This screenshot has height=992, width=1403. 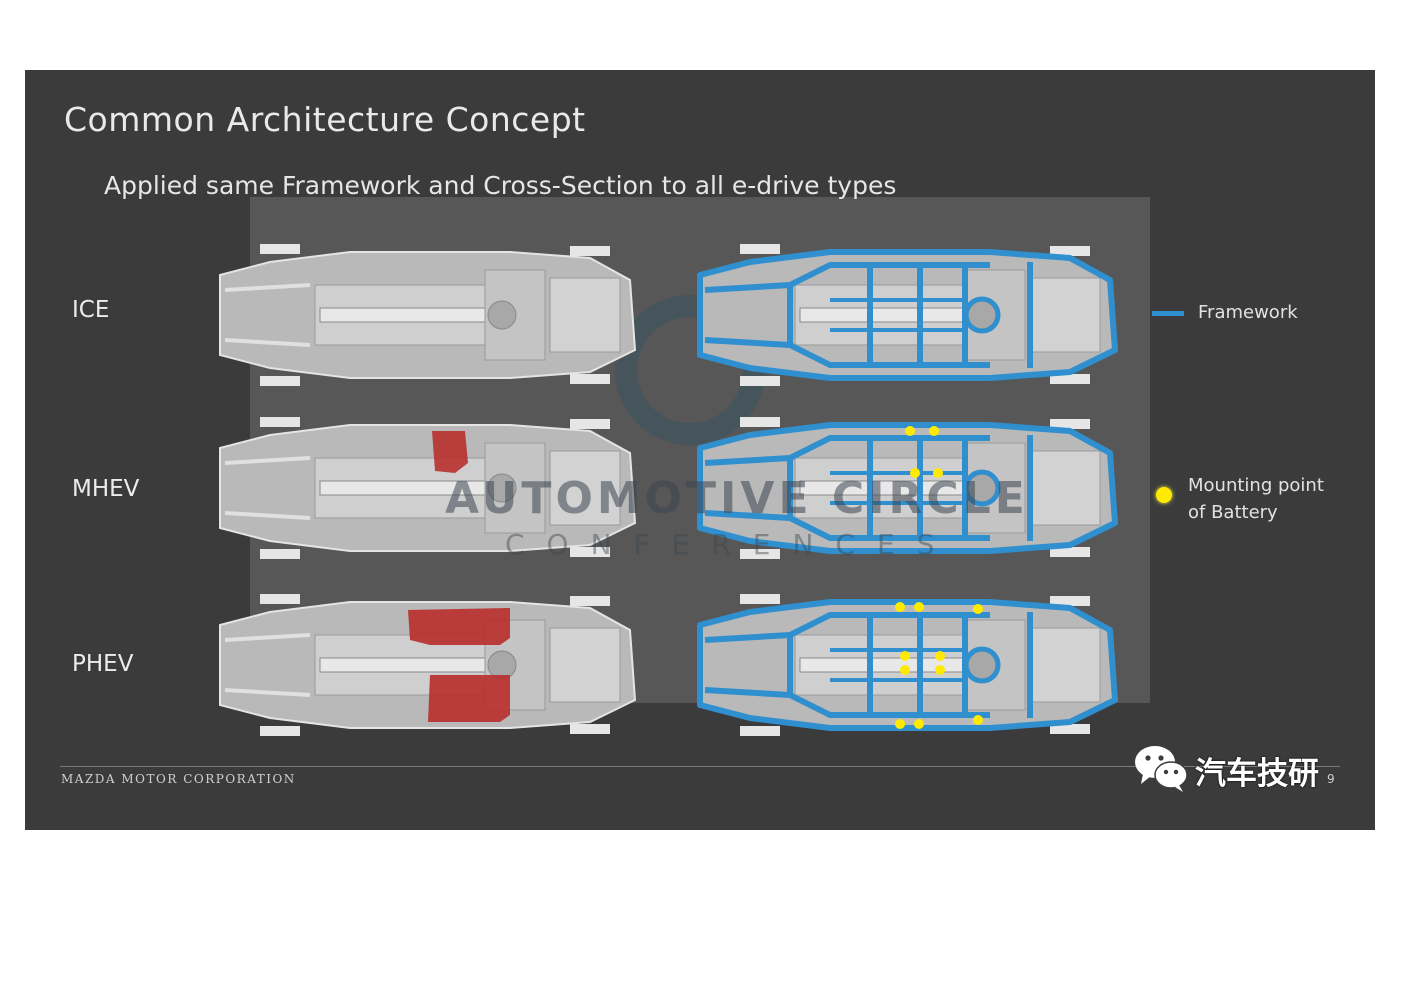 What do you see at coordinates (1256, 485) in the screenshot?
I see `mounting-label-line1: Mounting point` at bounding box center [1256, 485].